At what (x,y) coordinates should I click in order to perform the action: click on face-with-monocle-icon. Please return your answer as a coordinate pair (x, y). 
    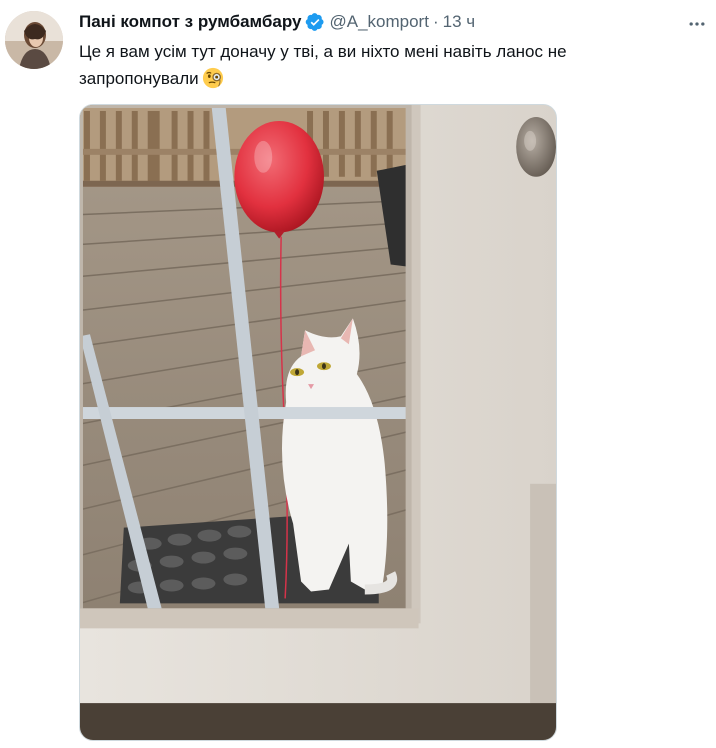
    Looking at the image, I should click on (213, 78).